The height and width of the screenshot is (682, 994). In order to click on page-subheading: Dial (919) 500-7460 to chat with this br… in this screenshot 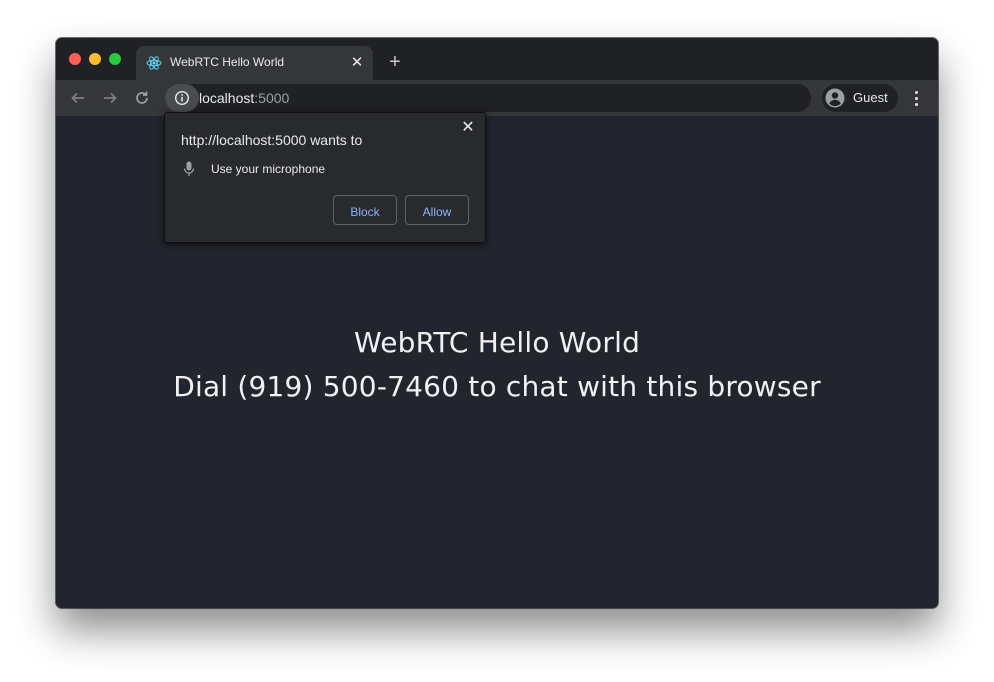, I will do `click(497, 386)`.